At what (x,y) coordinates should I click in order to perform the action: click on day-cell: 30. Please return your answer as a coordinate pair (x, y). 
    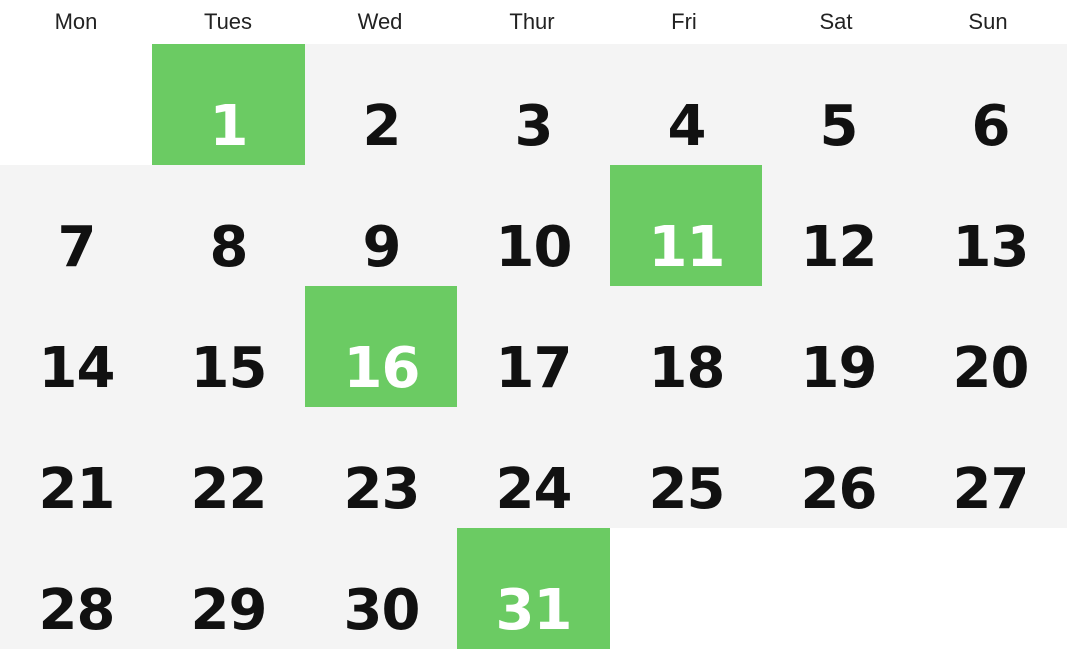
    Looking at the image, I should click on (381, 588).